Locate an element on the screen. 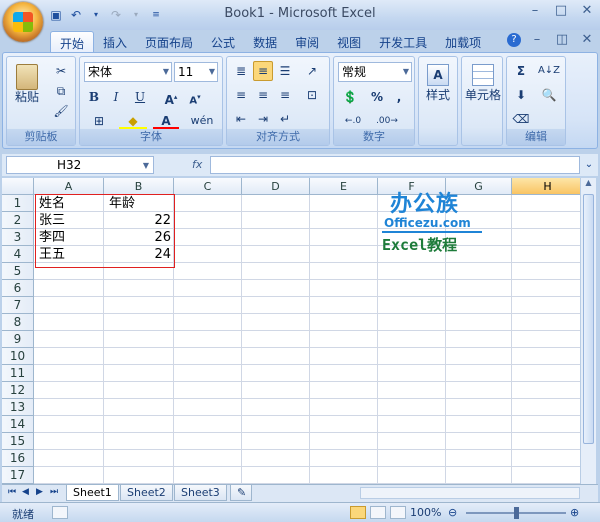  formula-input is located at coordinates (395, 165).